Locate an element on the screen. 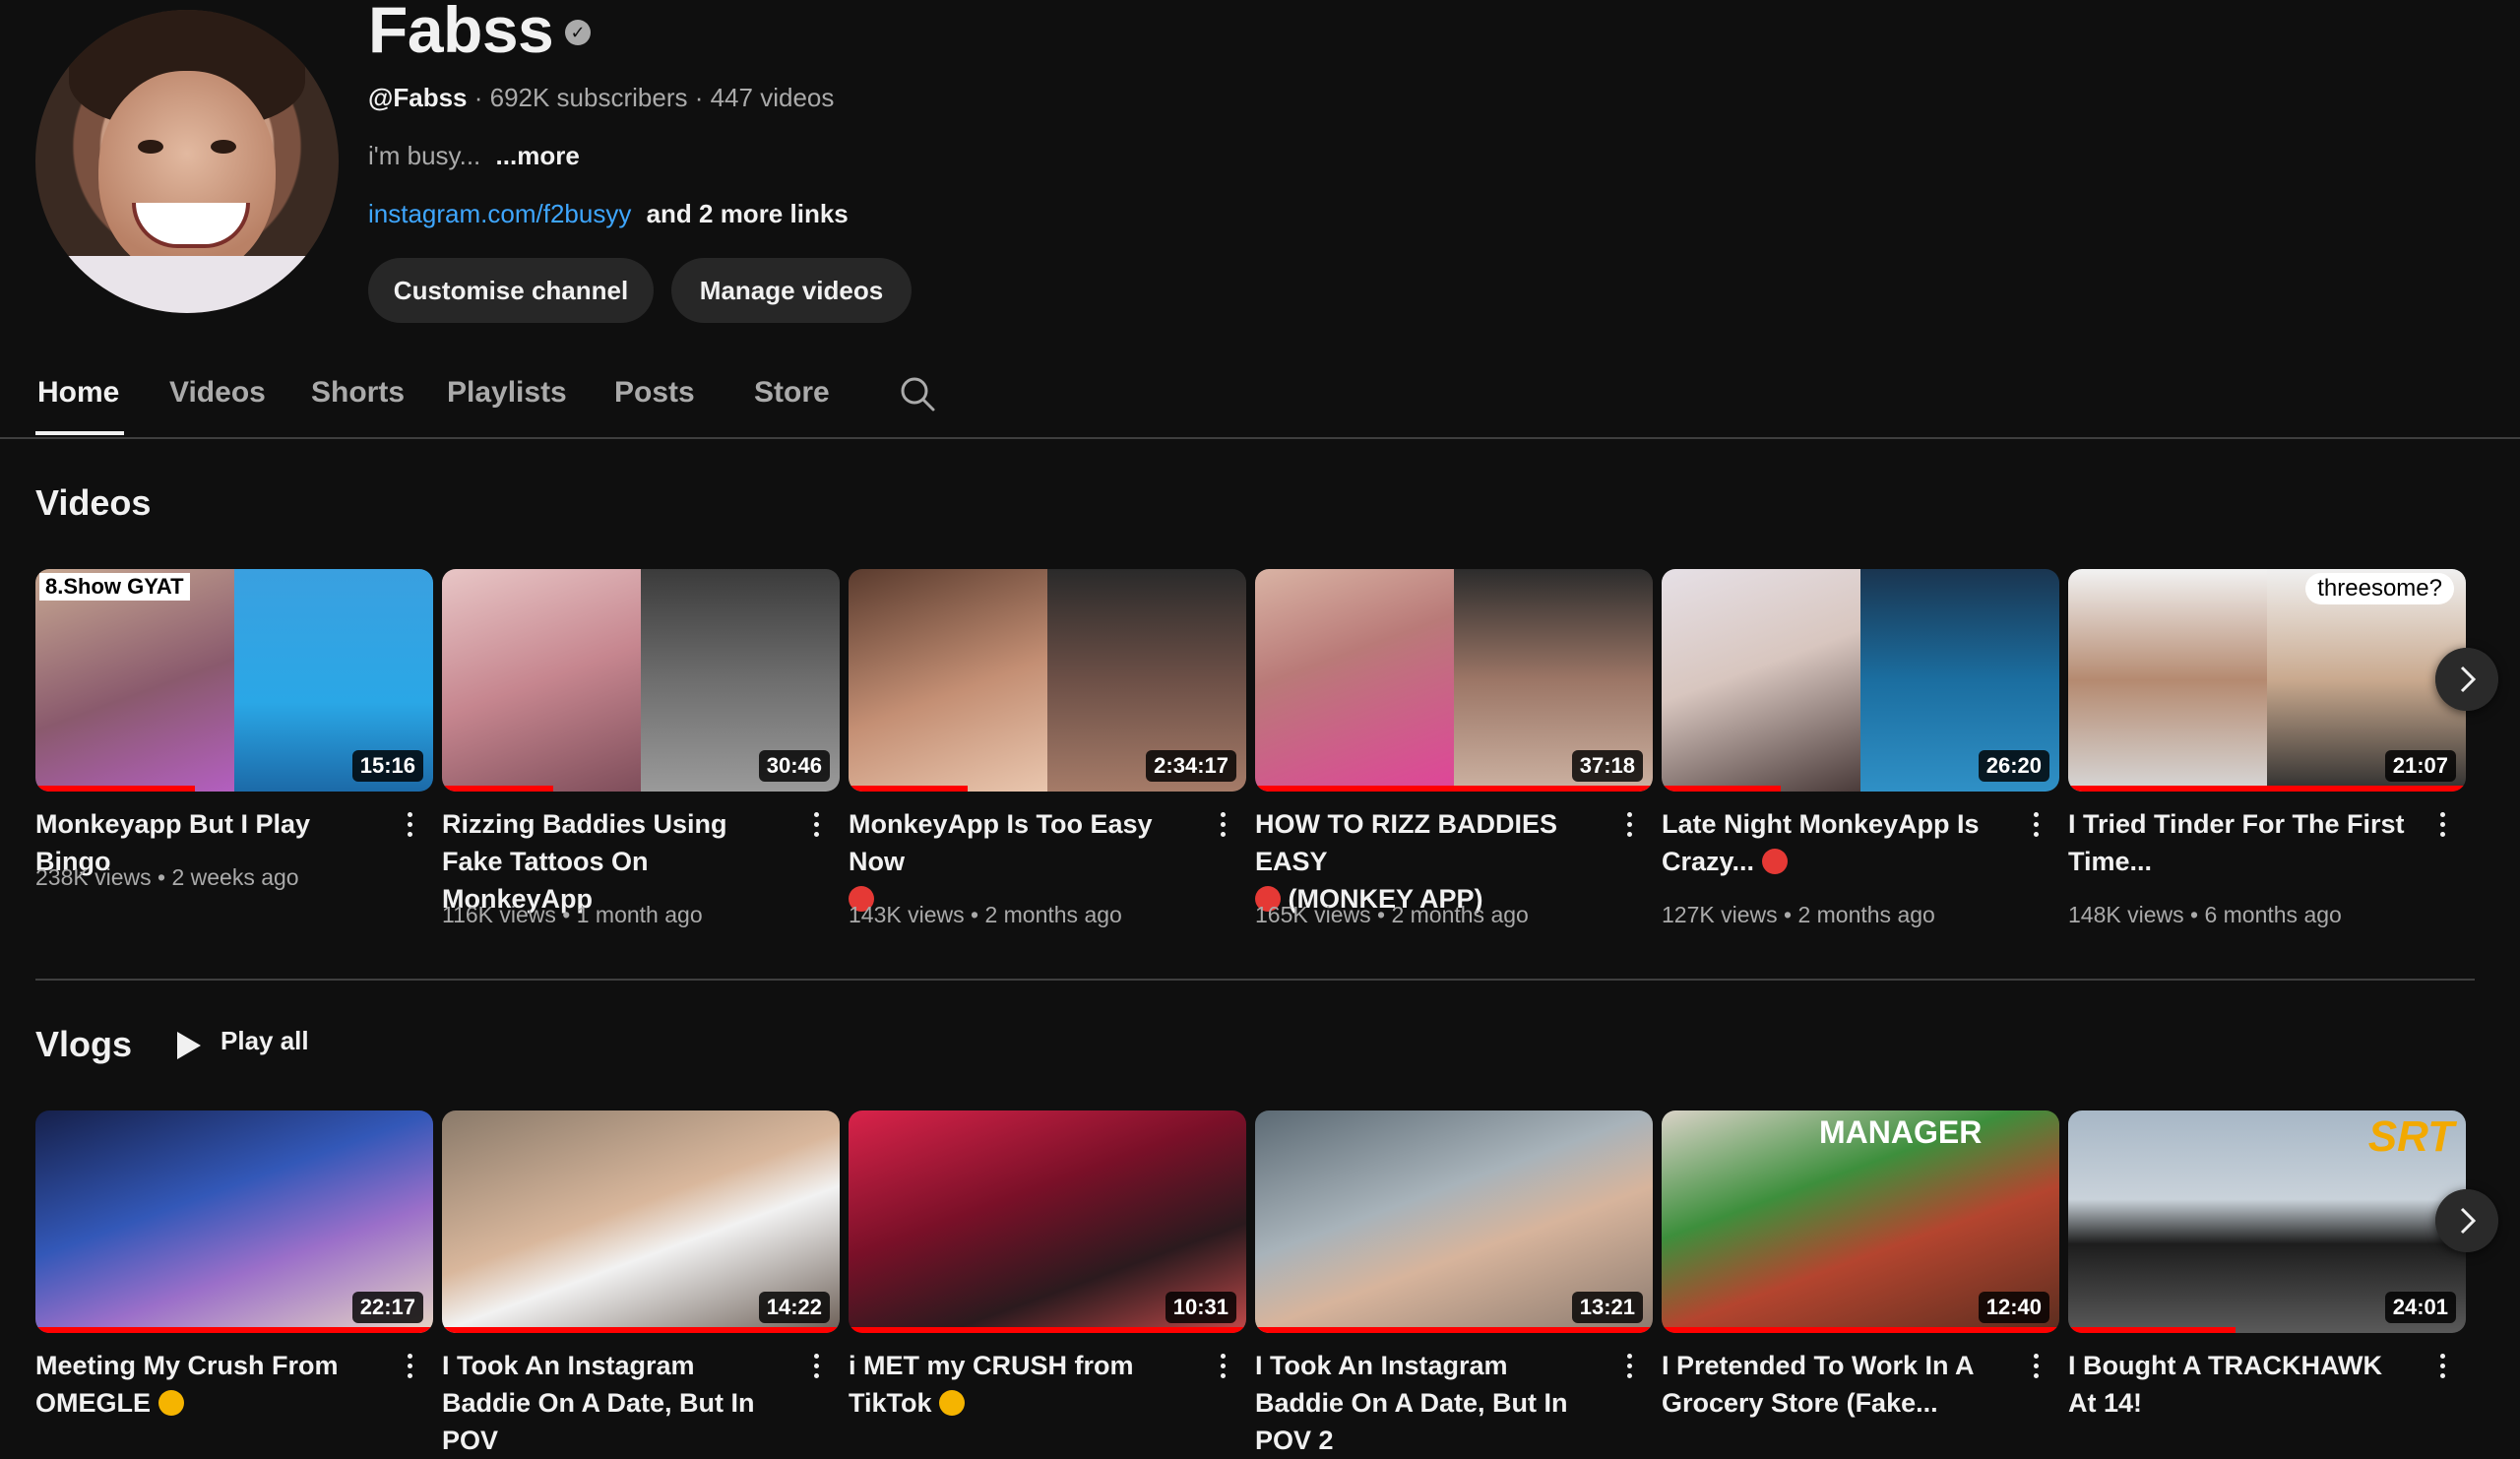 This screenshot has height=1459, width=2520. video-thumbnail: 37:18 is located at coordinates (1454, 680).